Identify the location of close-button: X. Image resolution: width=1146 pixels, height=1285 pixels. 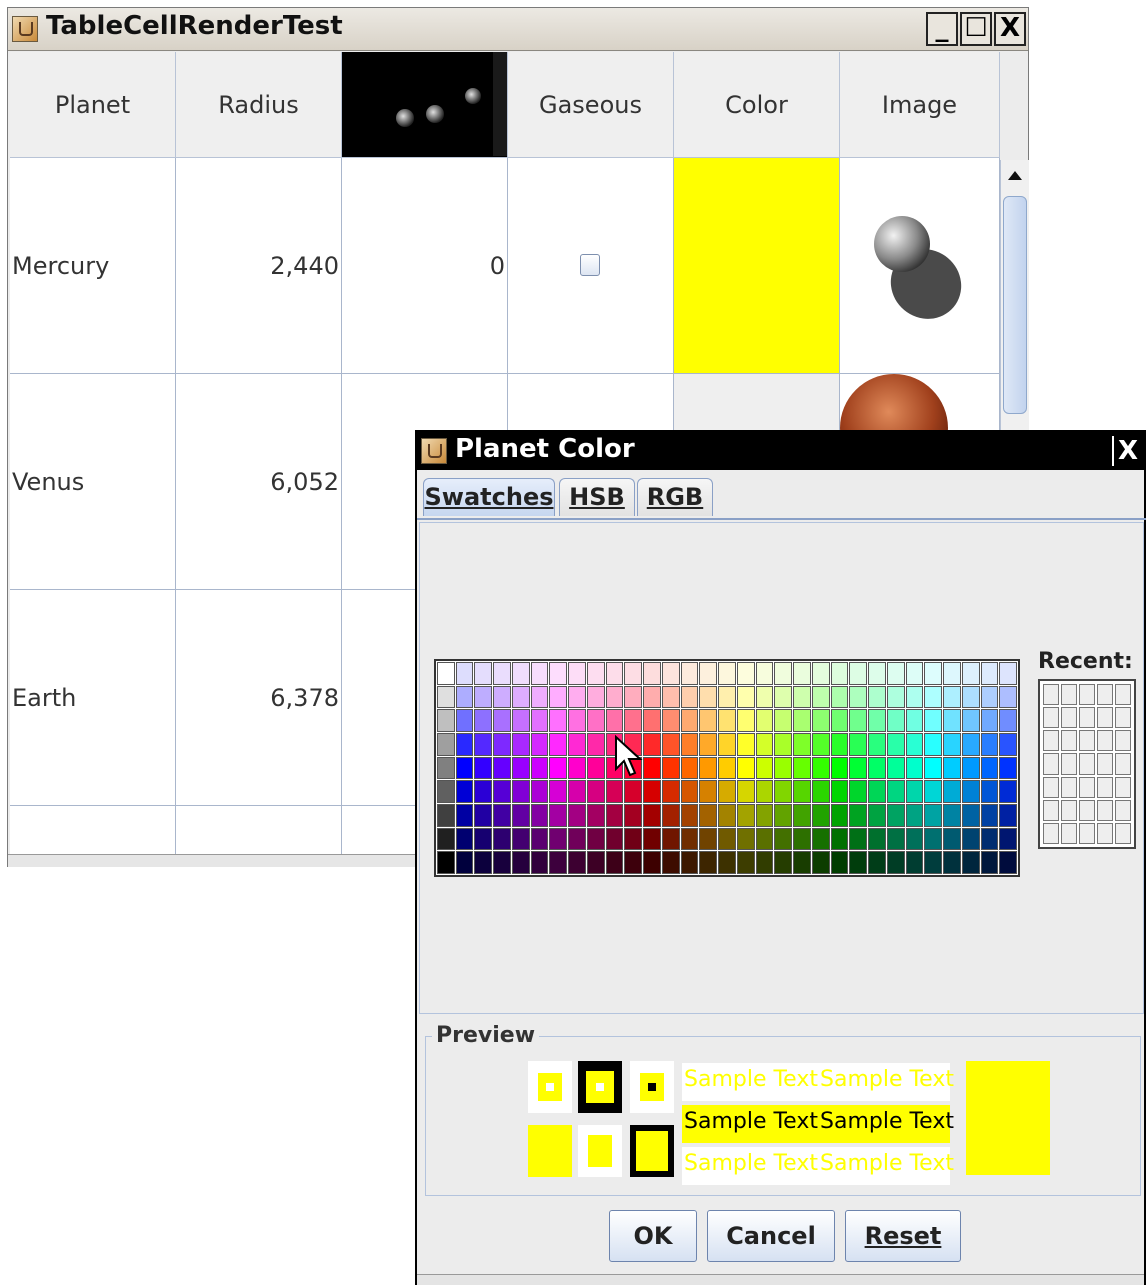
(1010, 29).